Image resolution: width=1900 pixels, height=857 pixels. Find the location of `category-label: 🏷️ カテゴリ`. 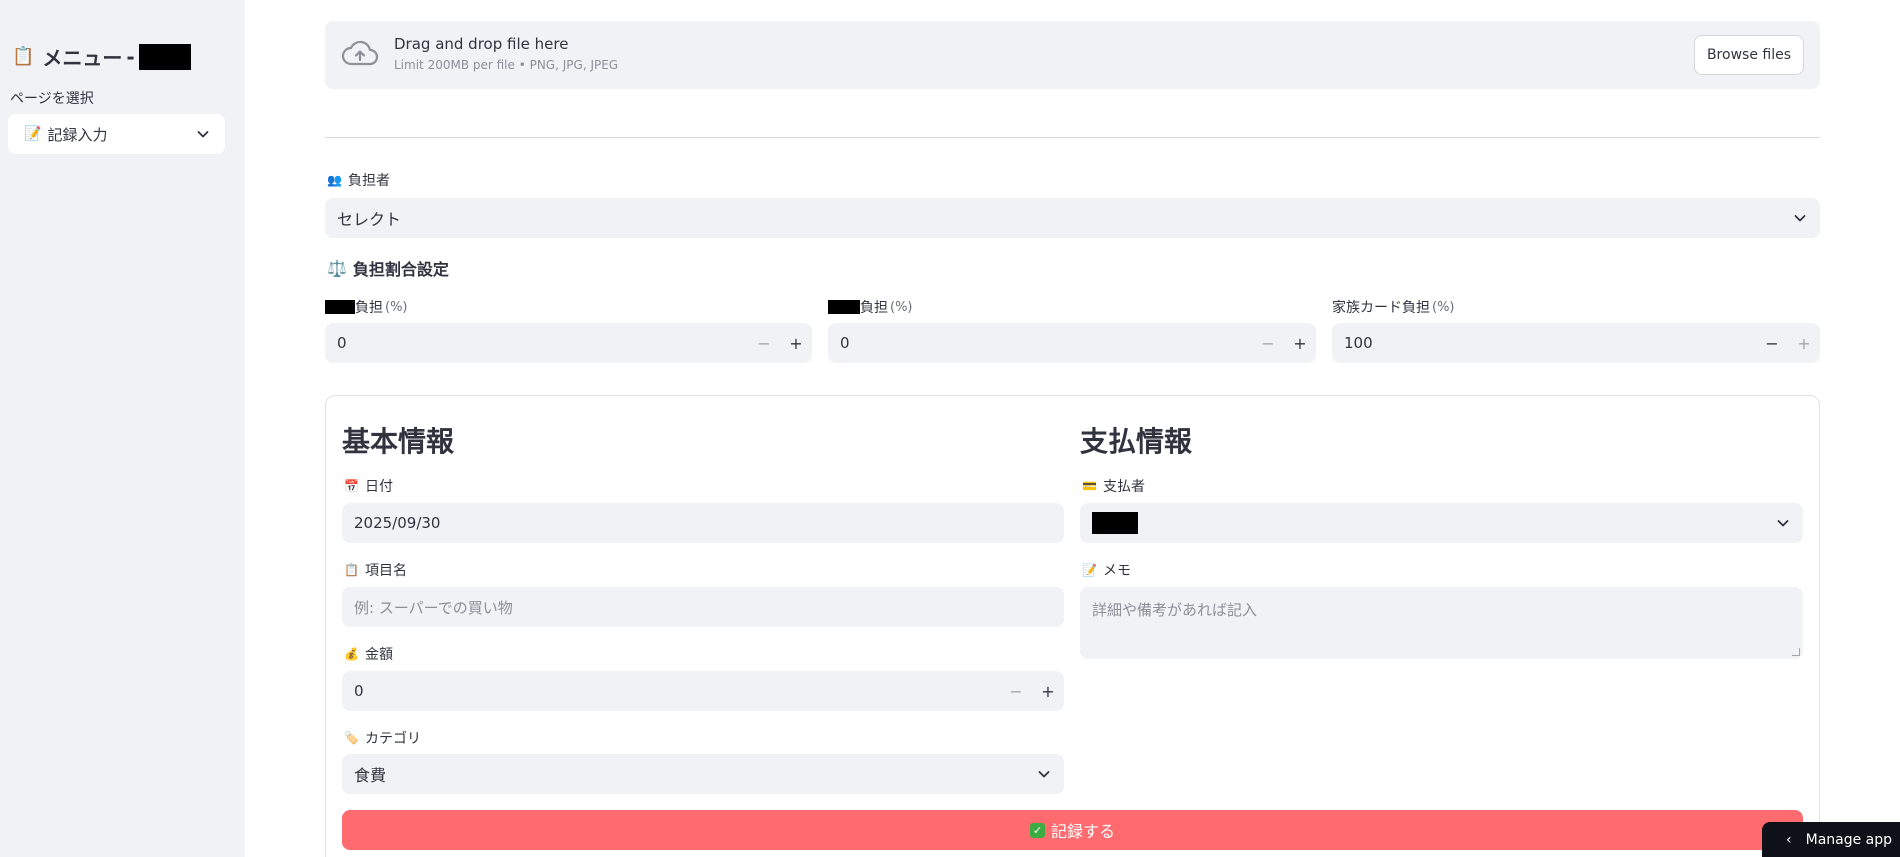

category-label: 🏷️ カテゴリ is located at coordinates (382, 738).